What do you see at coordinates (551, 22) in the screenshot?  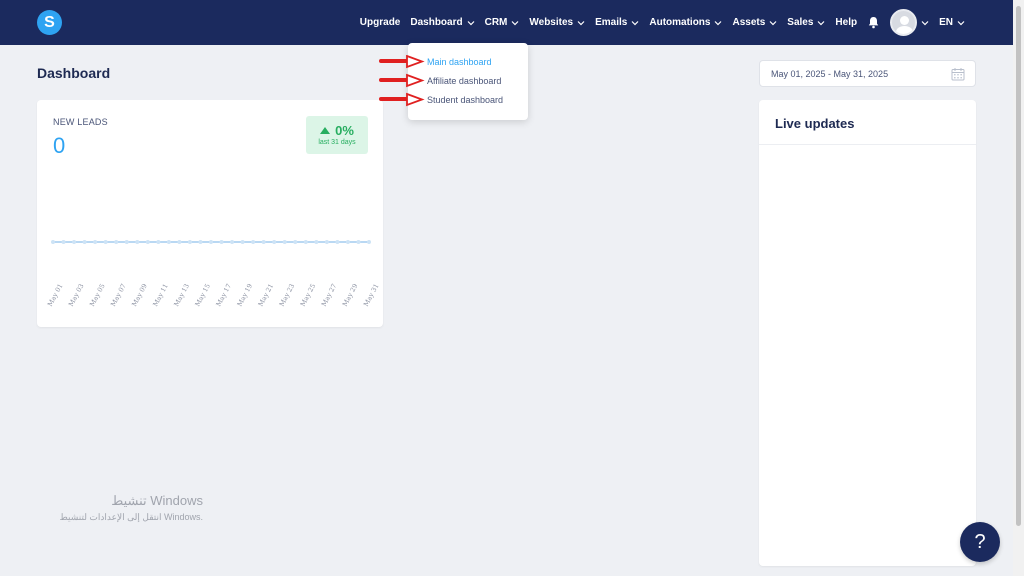 I see `nav-item-label: Websites` at bounding box center [551, 22].